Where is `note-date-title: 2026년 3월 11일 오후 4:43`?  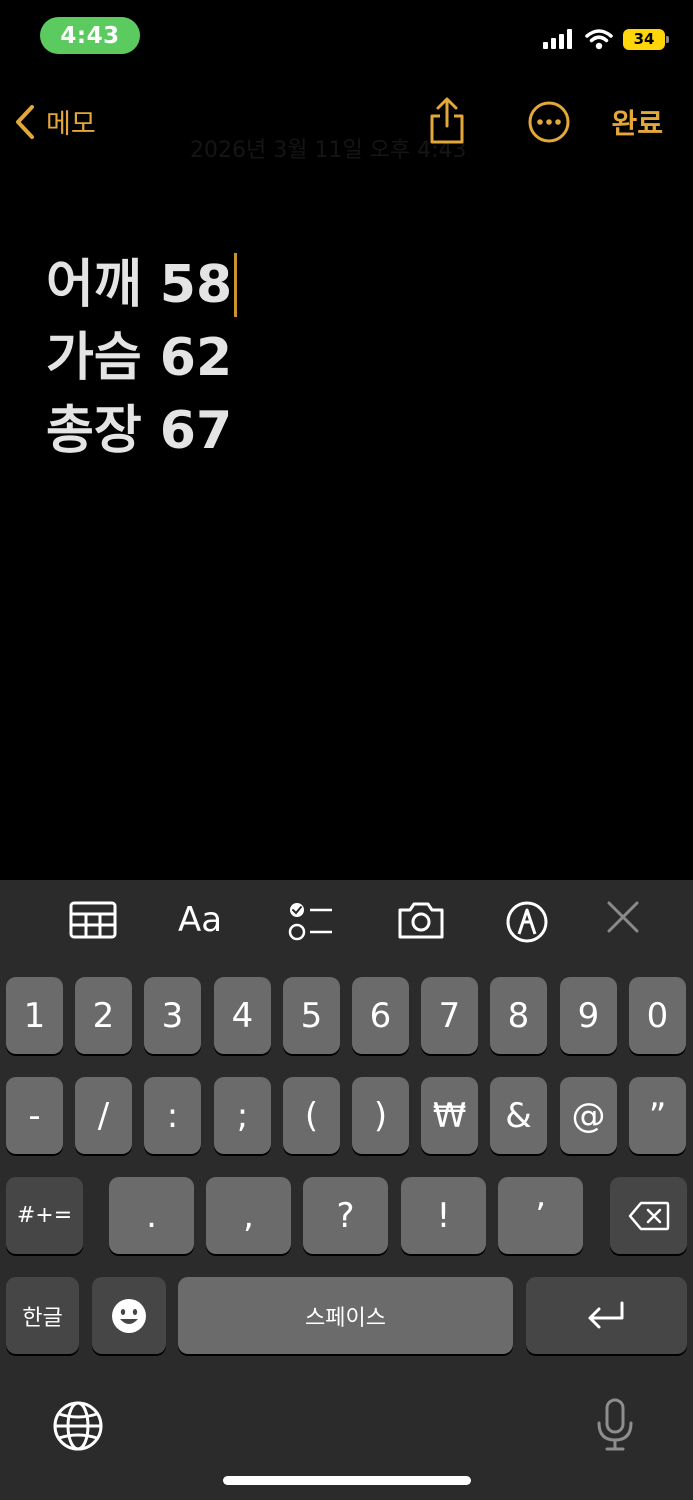
note-date-title: 2026년 3월 11일 오후 4:43 is located at coordinates (328, 150).